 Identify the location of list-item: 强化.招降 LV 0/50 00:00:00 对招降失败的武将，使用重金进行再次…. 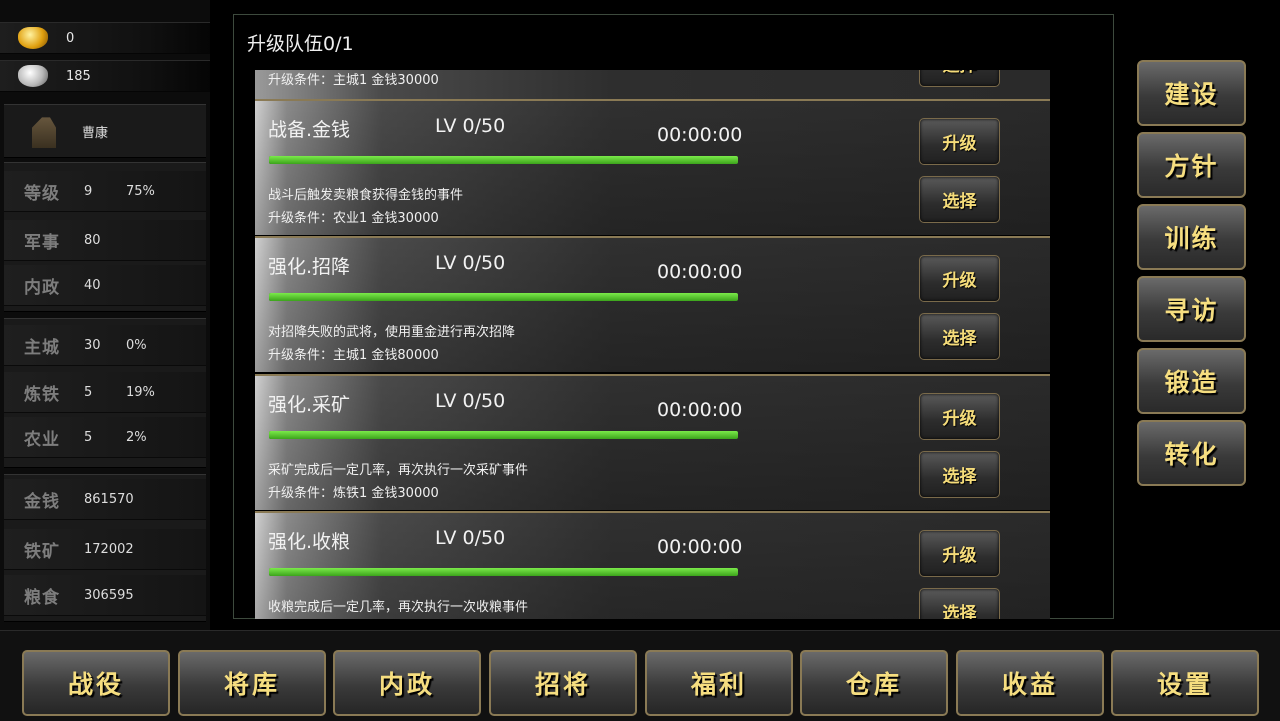
(652, 304).